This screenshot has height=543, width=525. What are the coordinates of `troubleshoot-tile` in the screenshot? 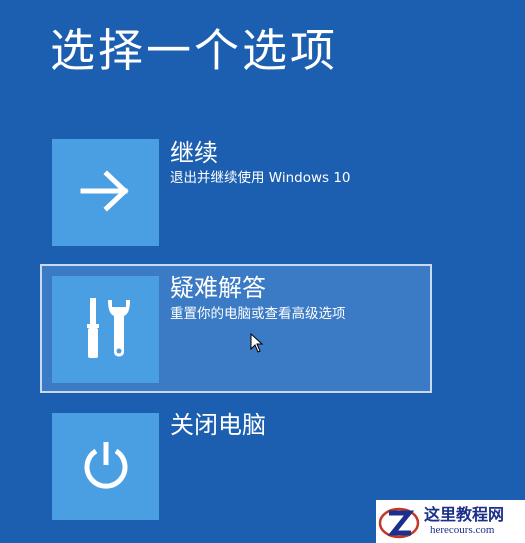 It's located at (105, 329).